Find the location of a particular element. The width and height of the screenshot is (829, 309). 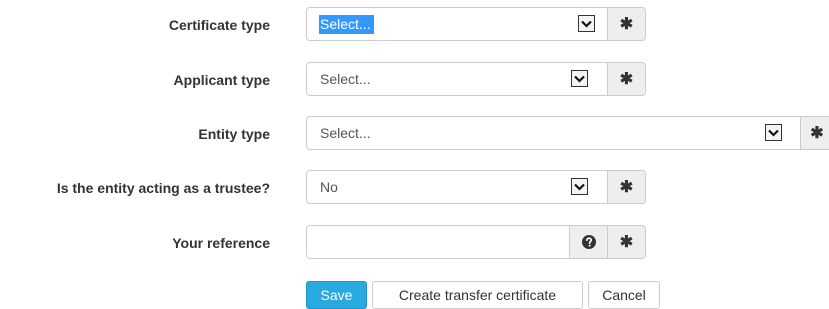

reference-row: Your reference ✱ is located at coordinates (414, 243).